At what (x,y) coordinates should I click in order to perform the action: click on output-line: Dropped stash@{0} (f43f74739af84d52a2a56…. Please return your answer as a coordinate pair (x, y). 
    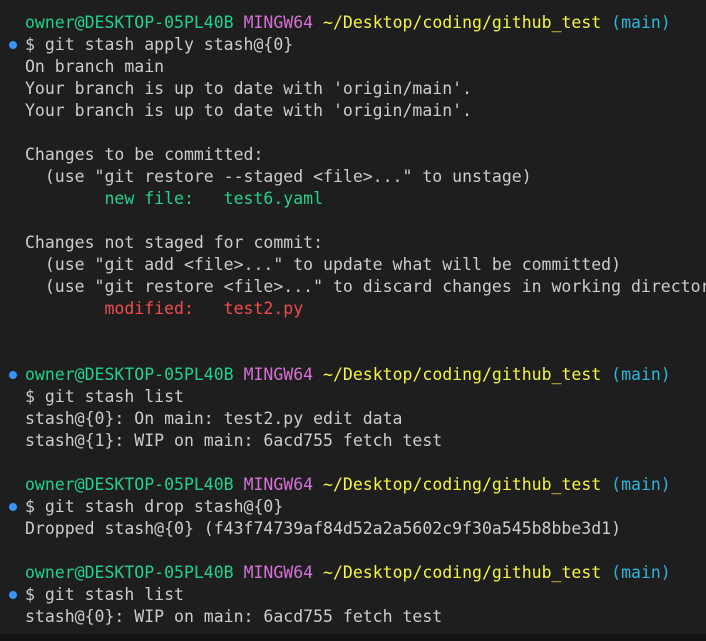
    Looking at the image, I should click on (323, 528).